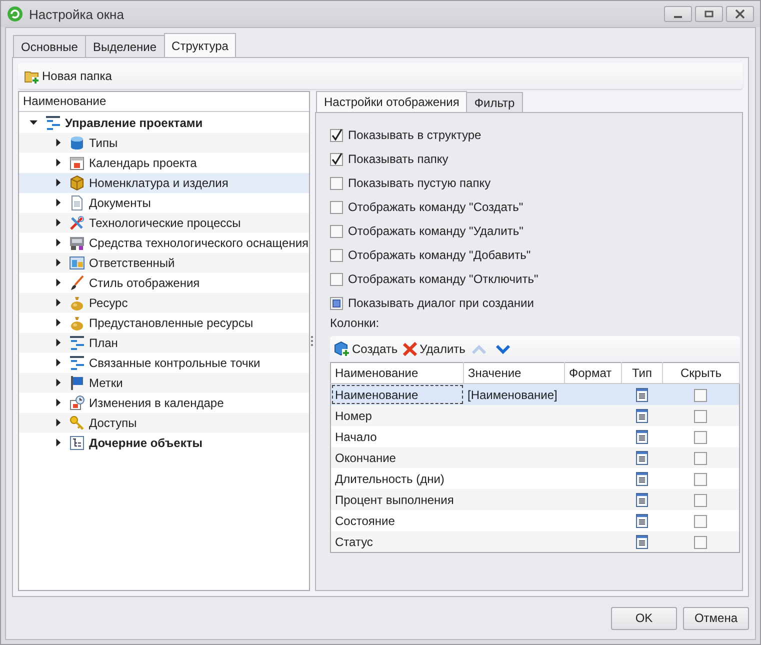  Describe the element at coordinates (398, 159) in the screenshot. I see `checkbox-label: Показывать папку` at that location.